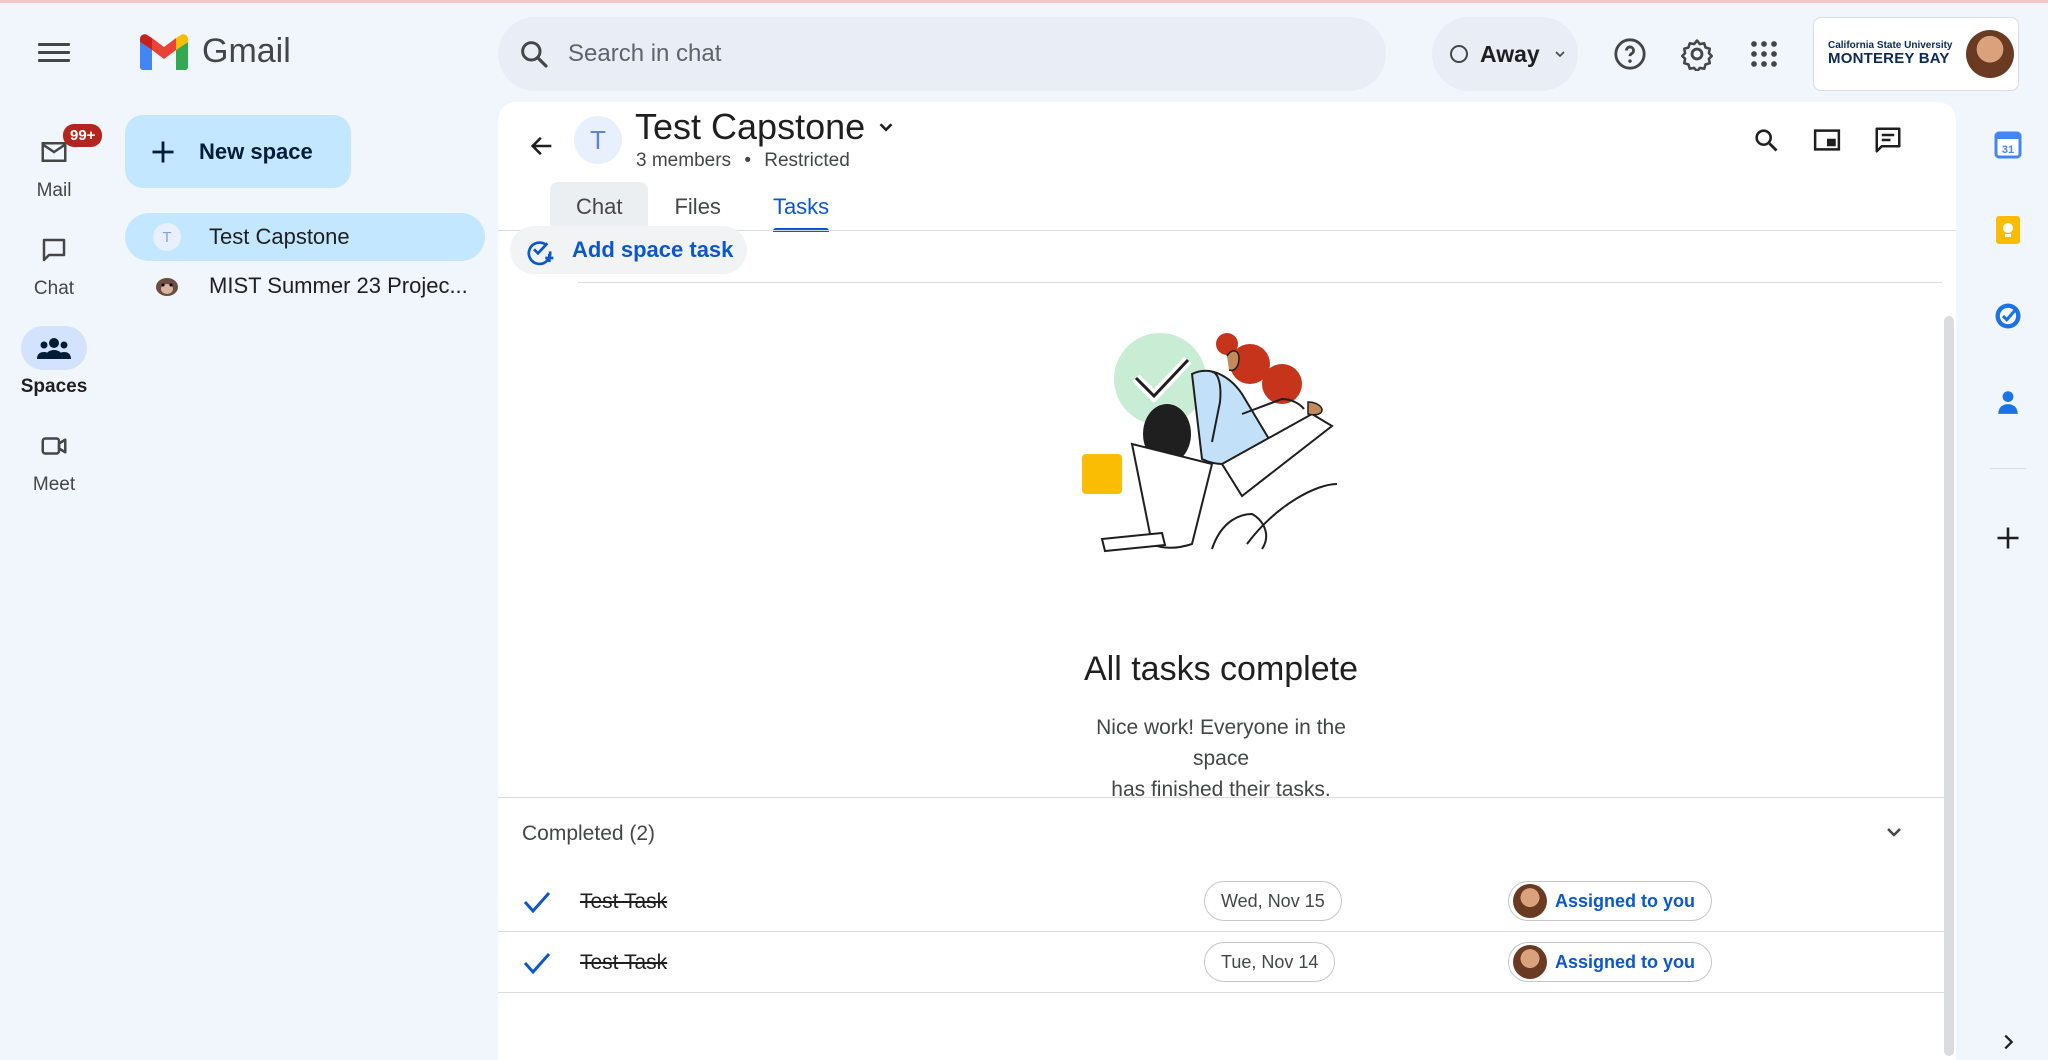 Image resolution: width=2048 pixels, height=1060 pixels. Describe the element at coordinates (83, 135) in the screenshot. I see `unread-badge: 99+` at that location.